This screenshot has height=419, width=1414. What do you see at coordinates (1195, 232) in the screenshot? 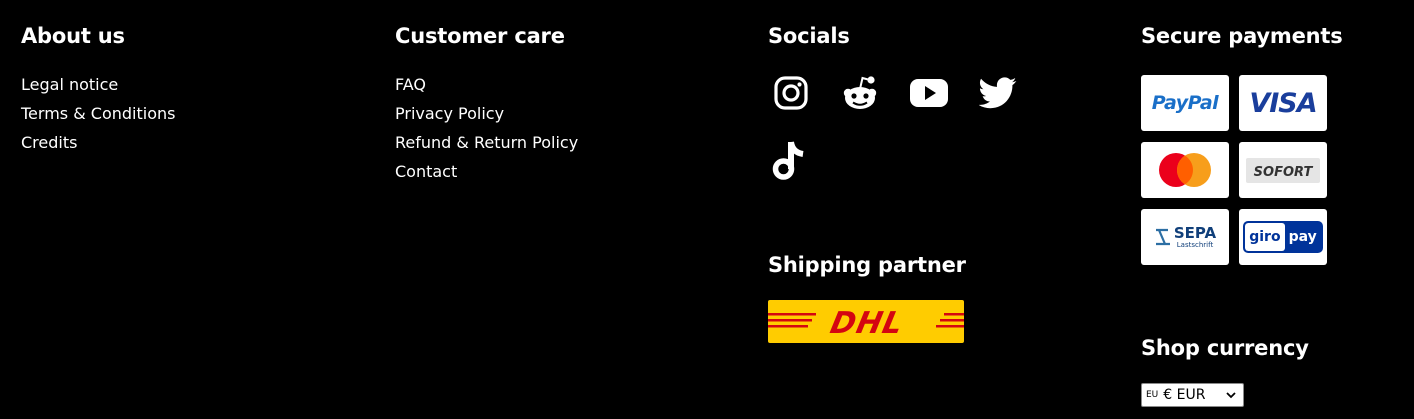
I see `sepa-logo-text: SEPA` at bounding box center [1195, 232].